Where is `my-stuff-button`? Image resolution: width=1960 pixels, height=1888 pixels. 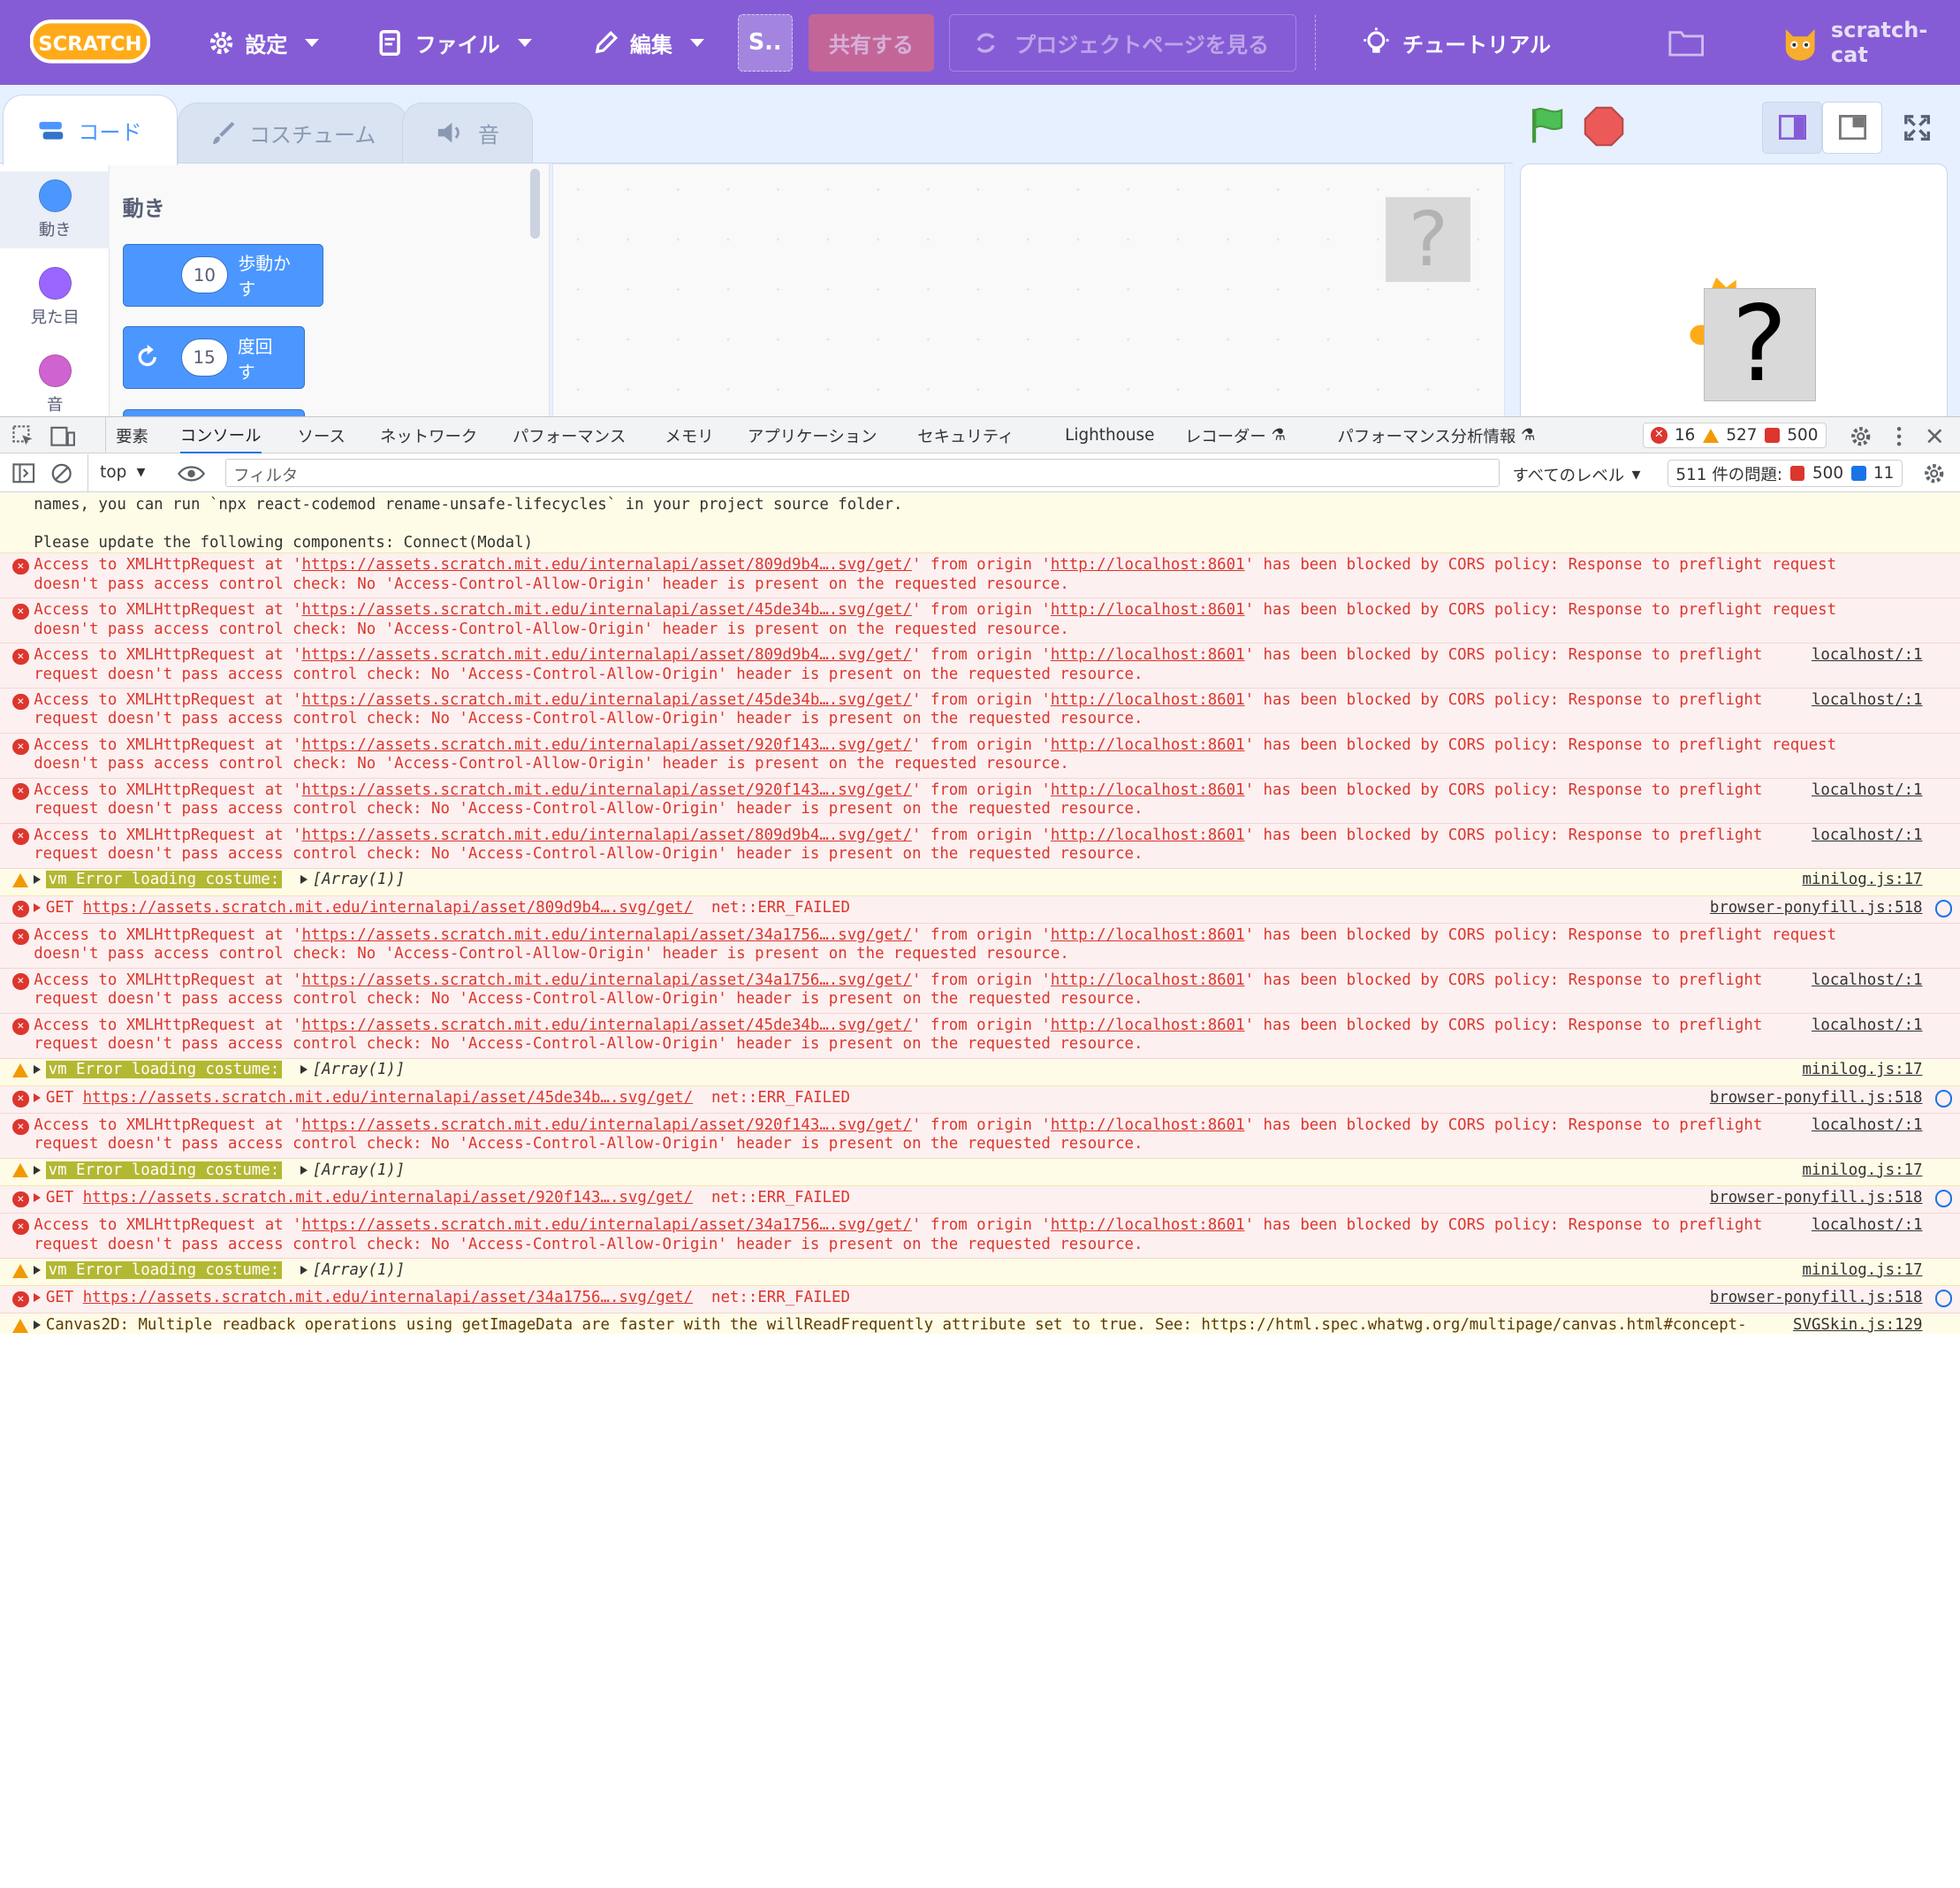 my-stuff-button is located at coordinates (1686, 43).